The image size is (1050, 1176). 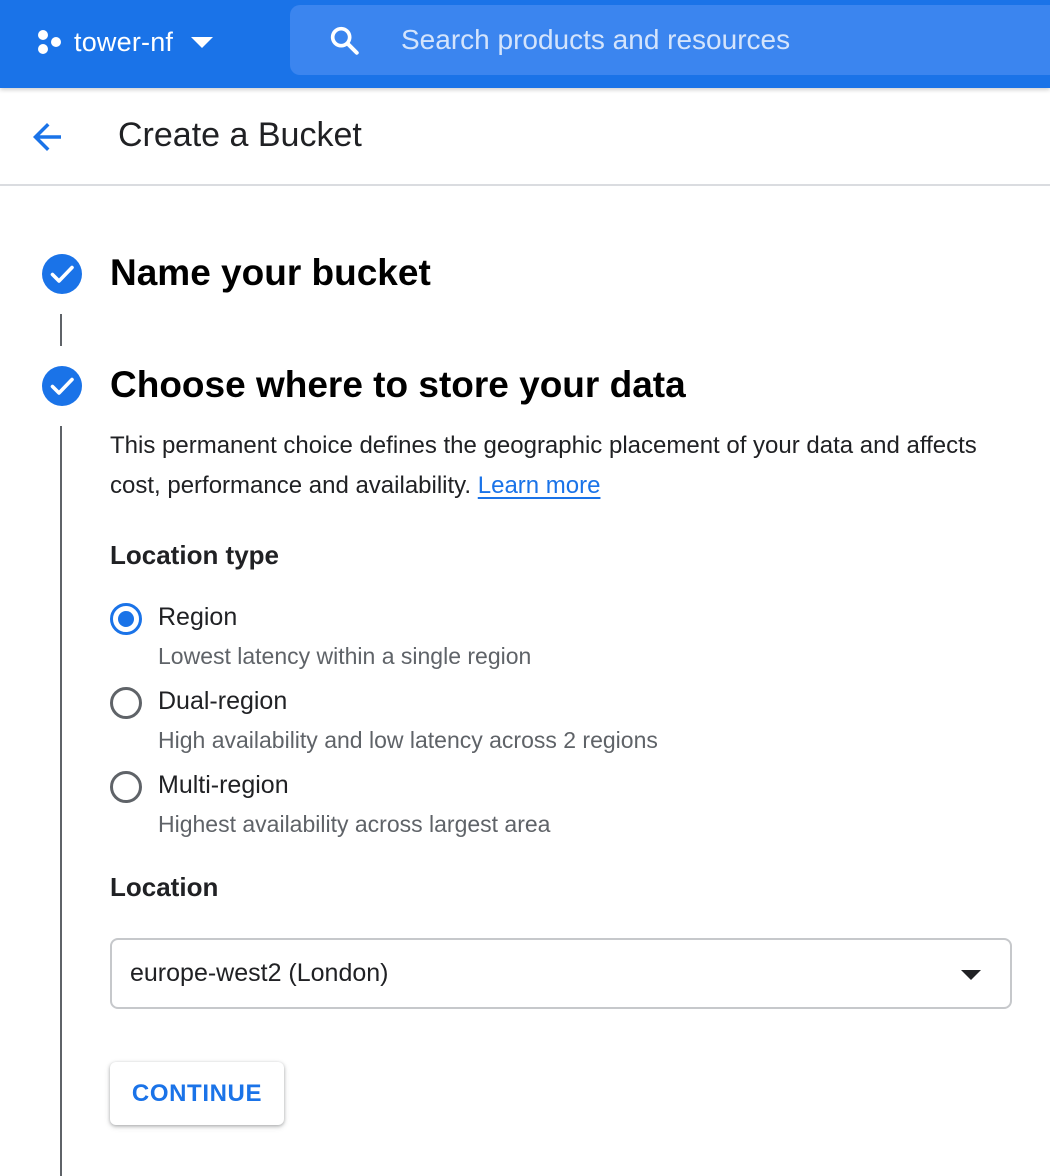 What do you see at coordinates (126, 703) in the screenshot?
I see `radio-dual-region-button` at bounding box center [126, 703].